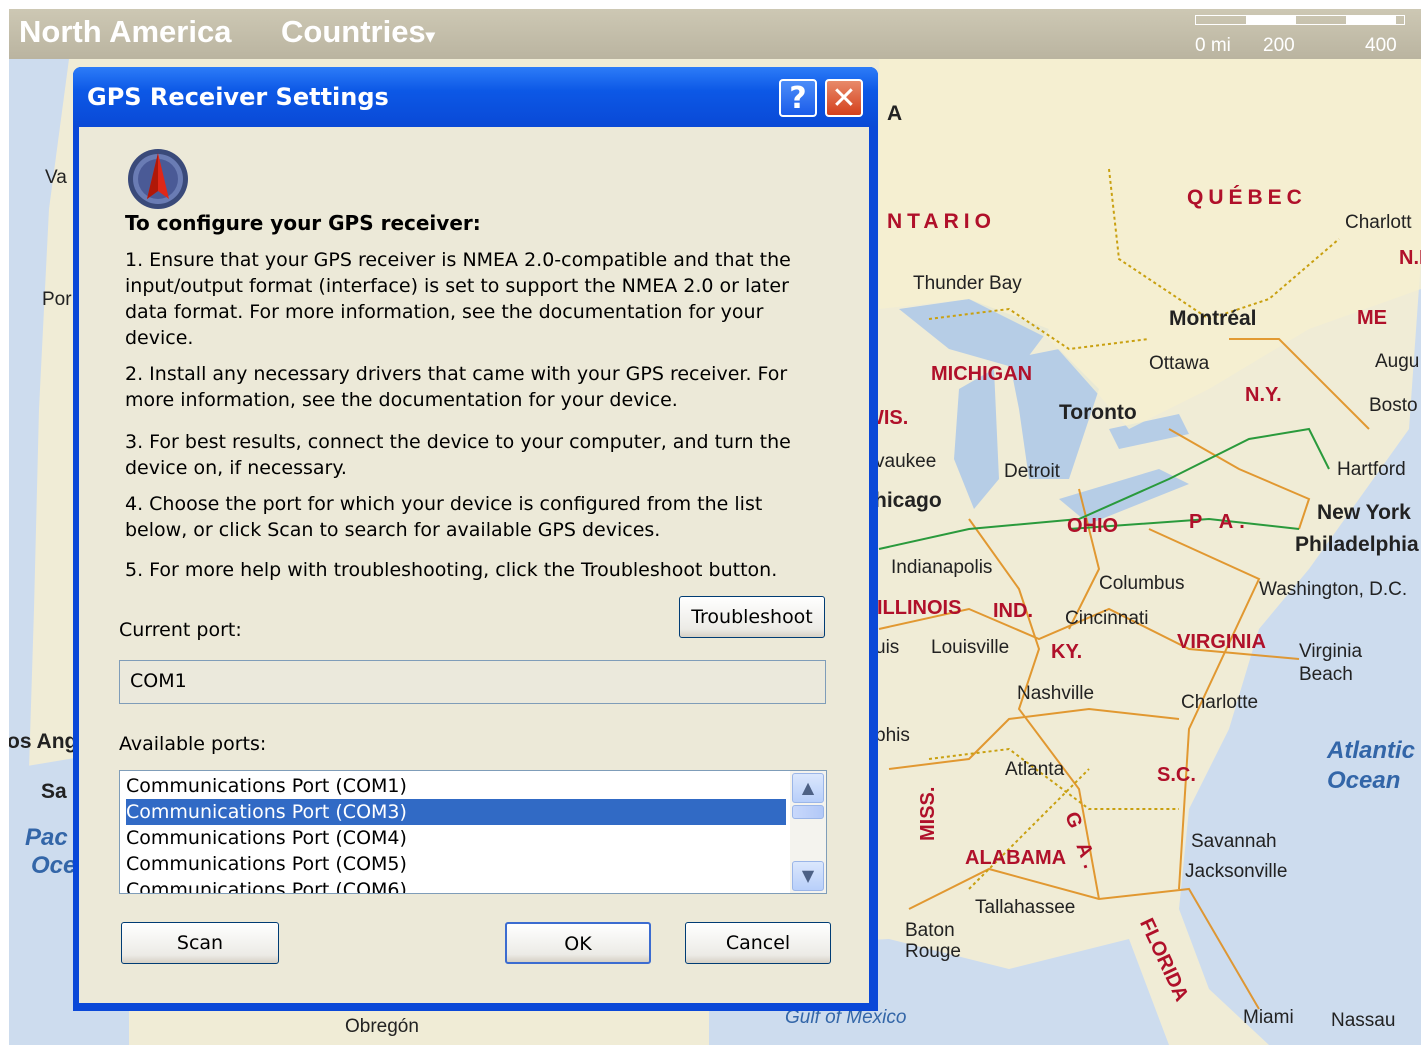 The width and height of the screenshot is (1421, 1045). What do you see at coordinates (1221, 642) in the screenshot?
I see `map-label: VIRGINIA` at bounding box center [1221, 642].